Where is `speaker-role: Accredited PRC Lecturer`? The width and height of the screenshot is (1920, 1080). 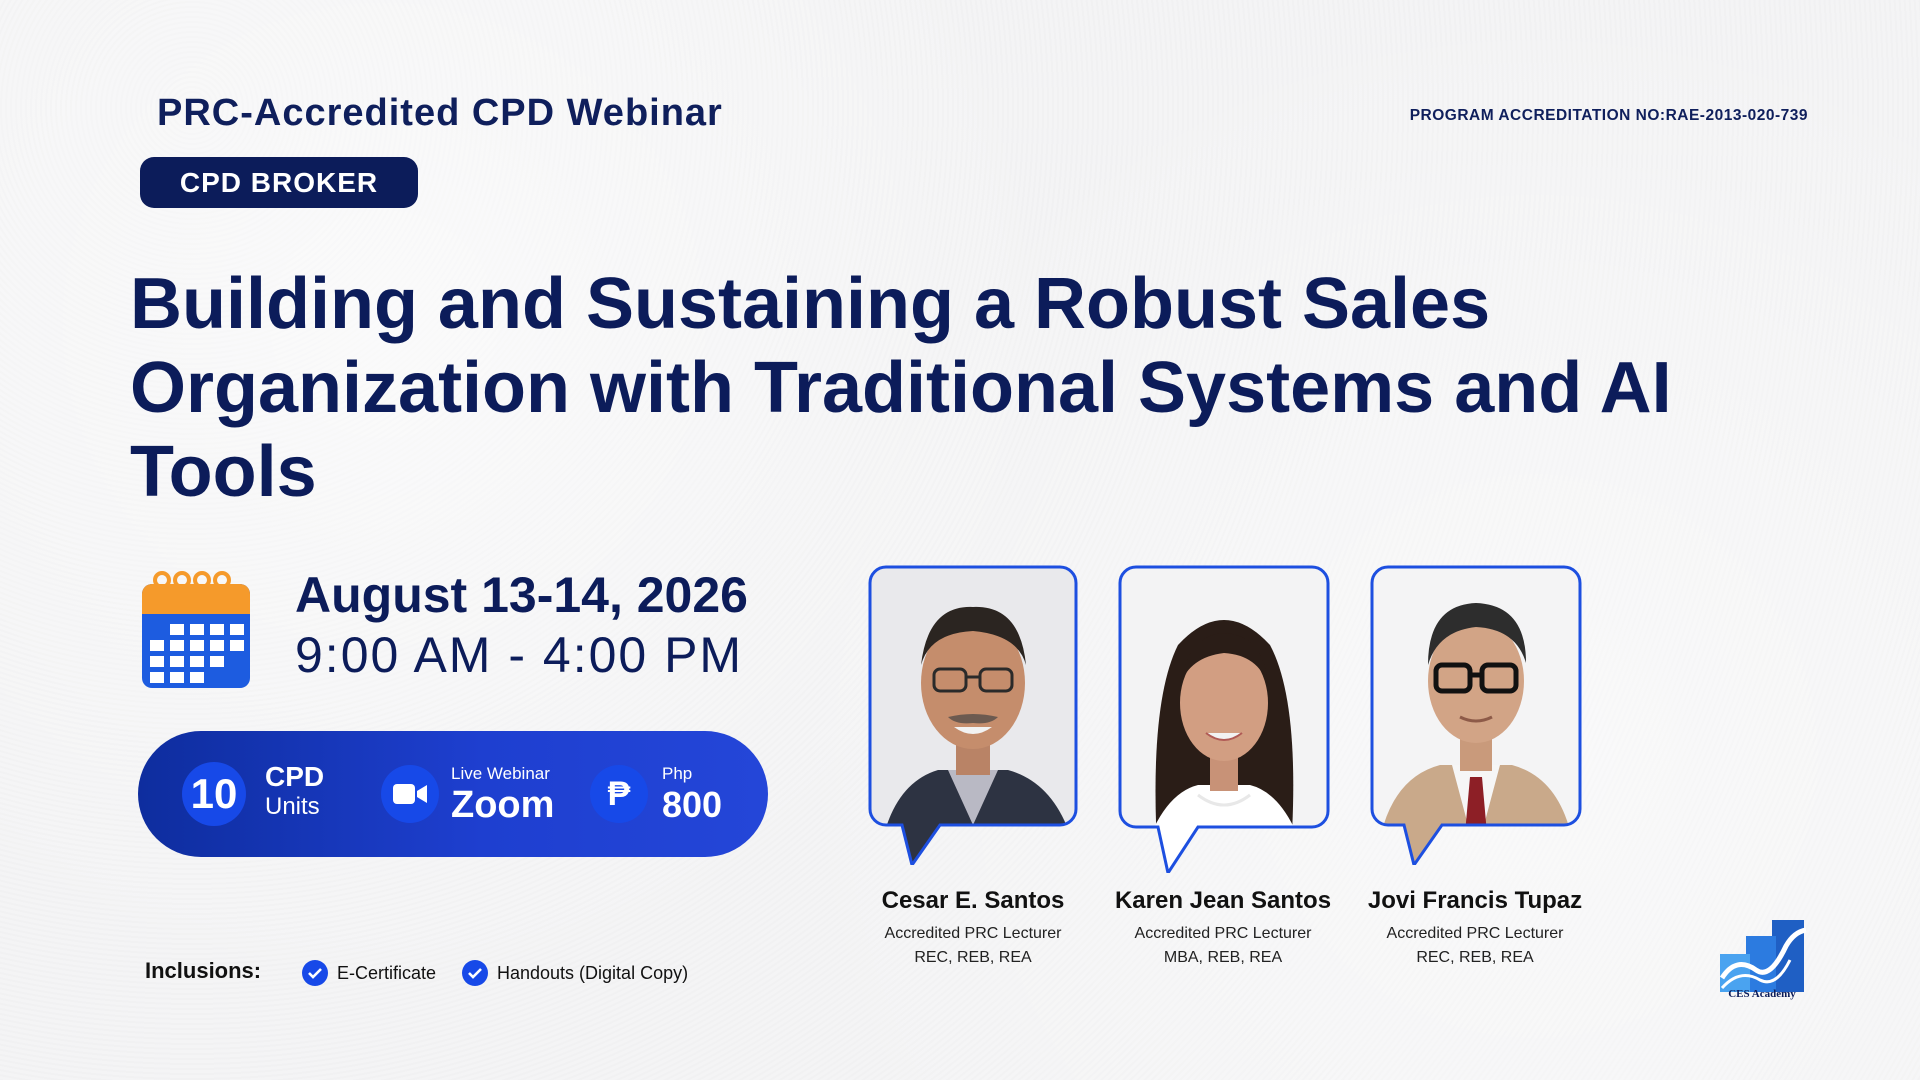
speaker-role: Accredited PRC Lecturer is located at coordinates (1475, 933).